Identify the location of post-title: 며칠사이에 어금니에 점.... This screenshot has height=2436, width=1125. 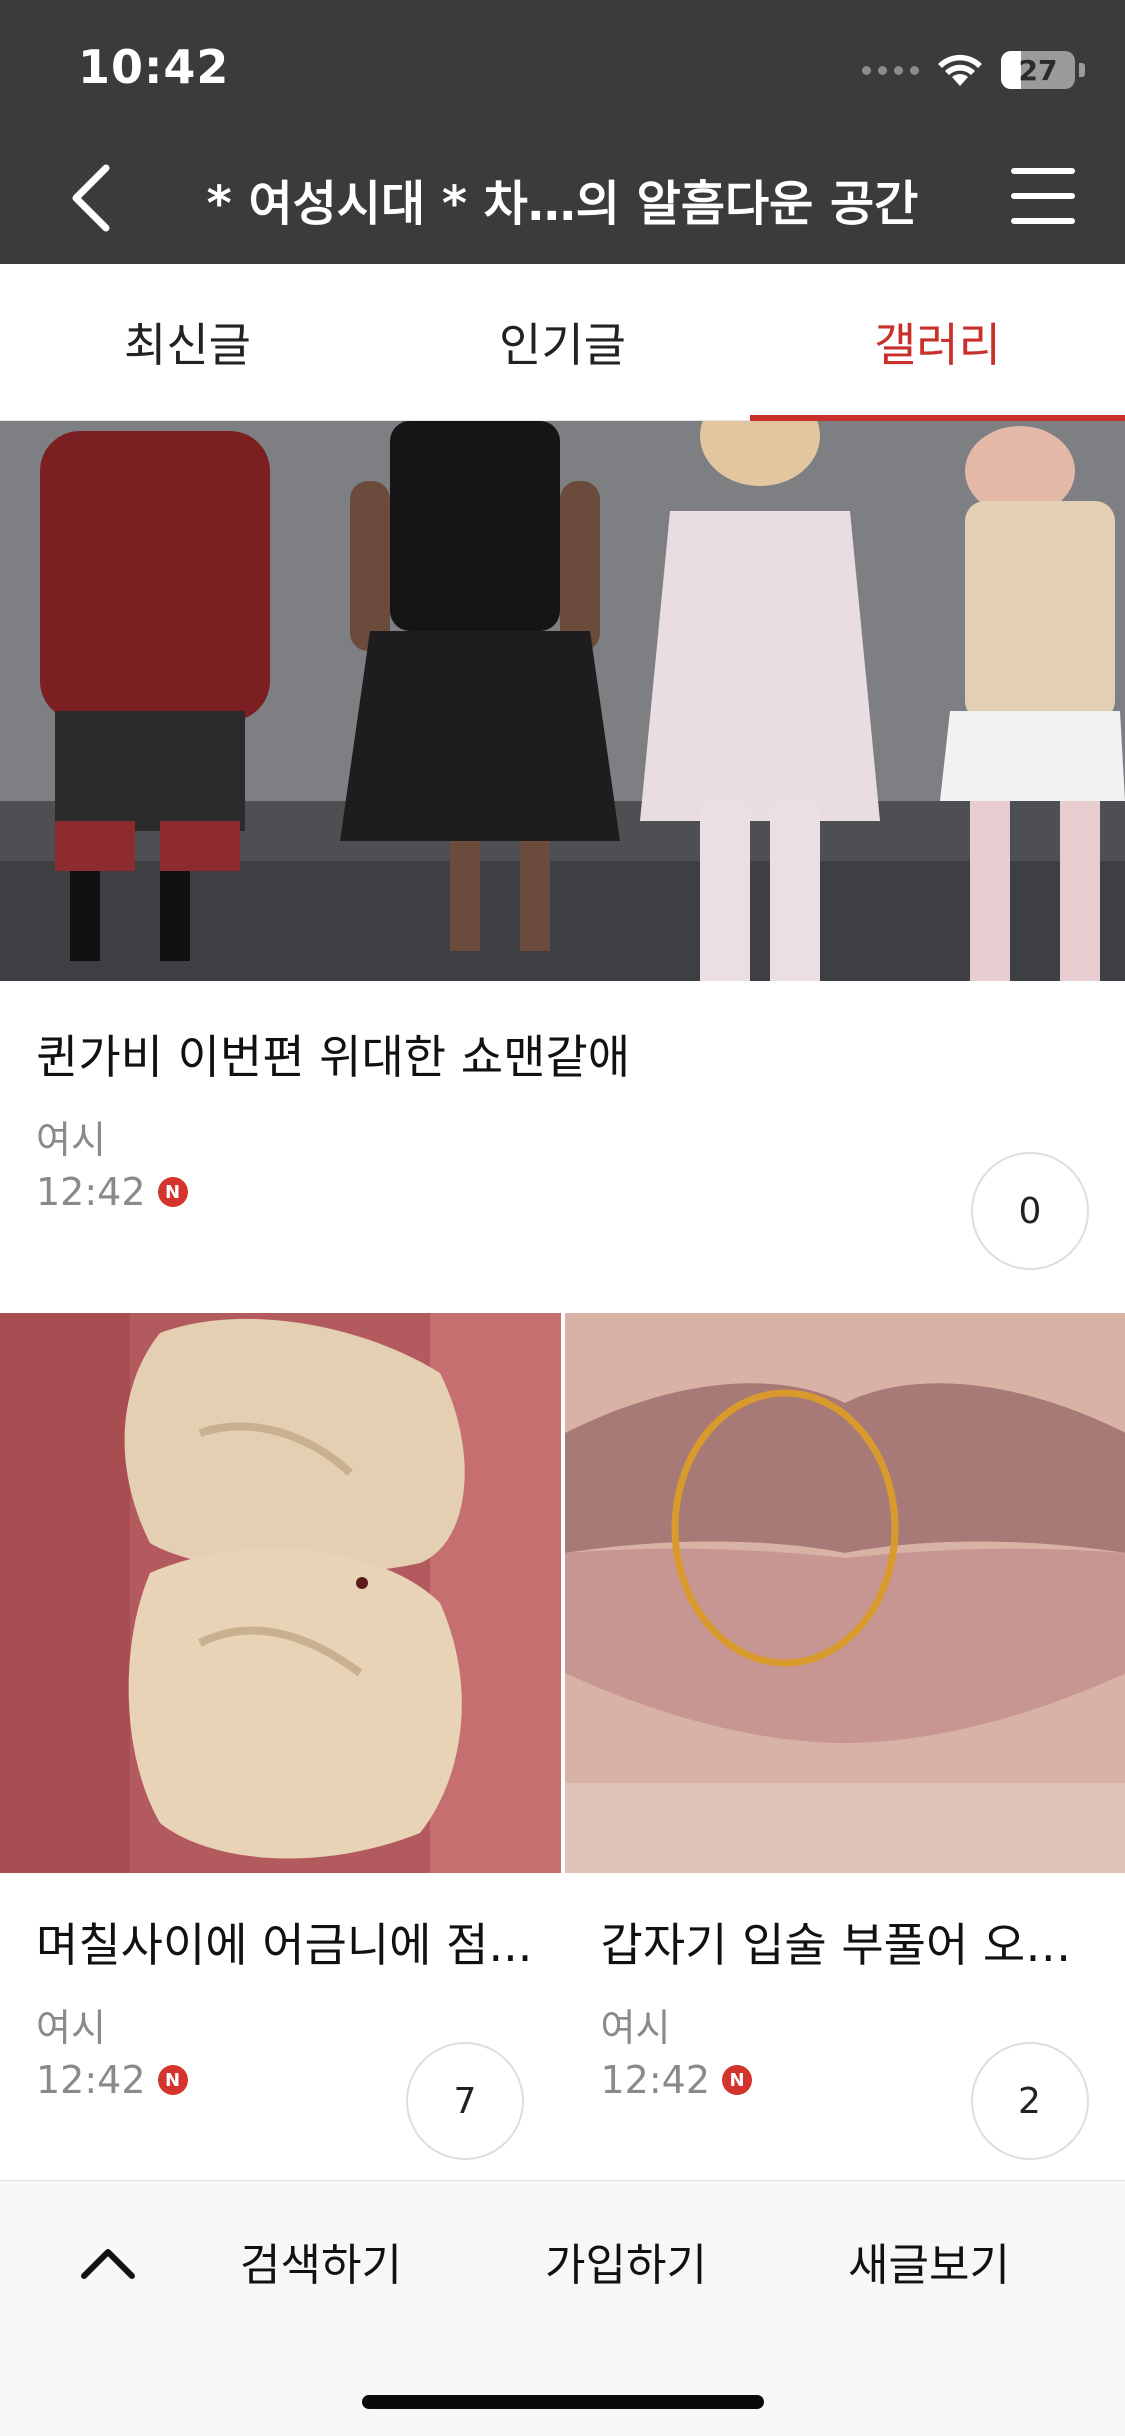
(288, 1942).